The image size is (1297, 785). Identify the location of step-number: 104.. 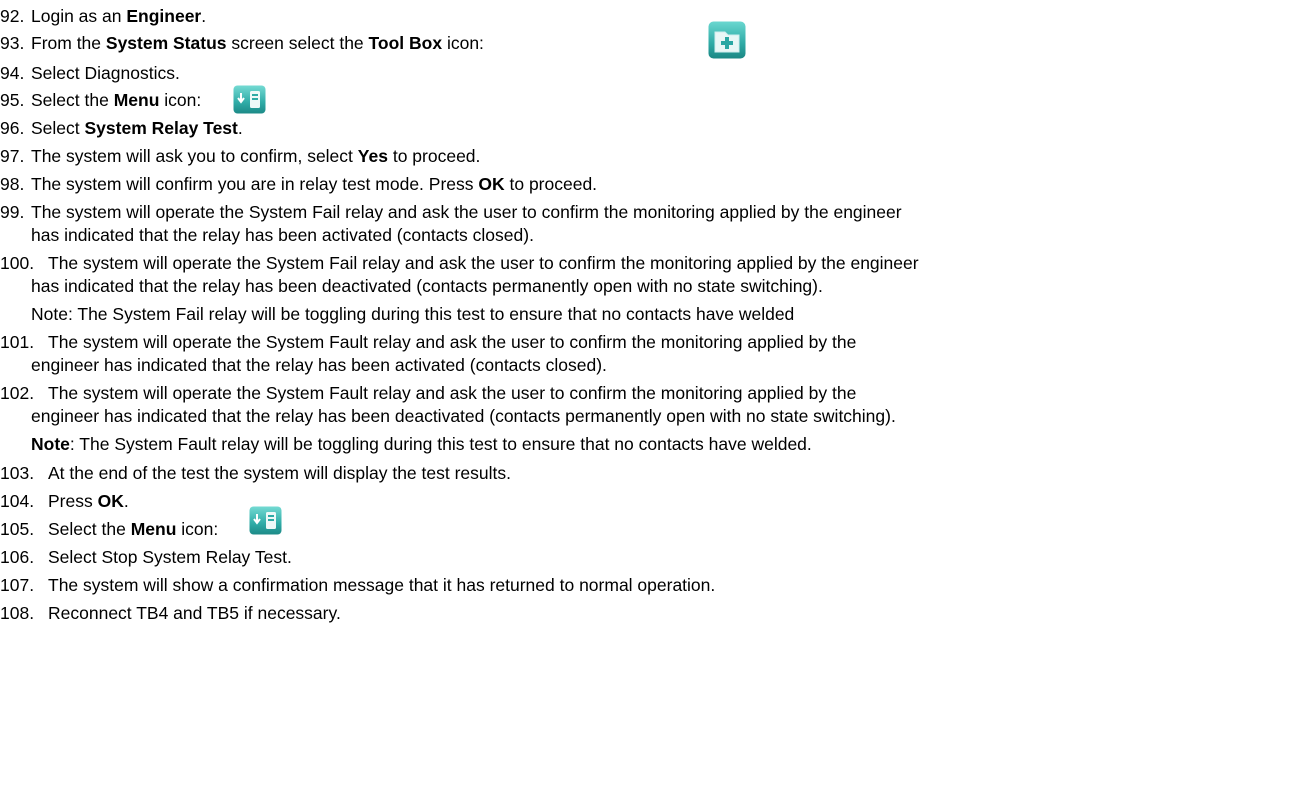
(17, 501).